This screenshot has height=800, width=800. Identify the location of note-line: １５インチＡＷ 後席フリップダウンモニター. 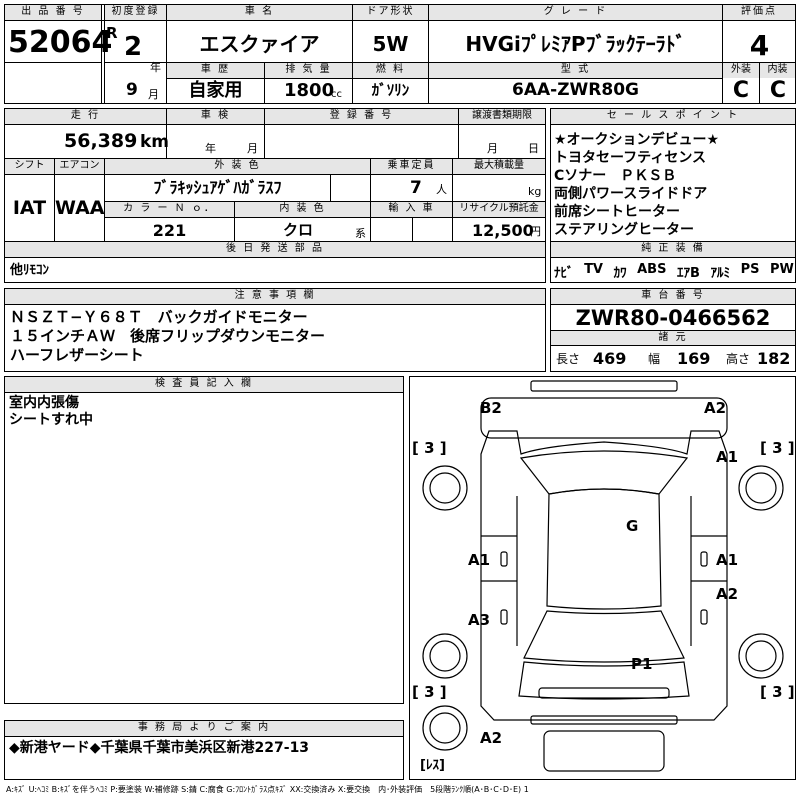
(168, 336).